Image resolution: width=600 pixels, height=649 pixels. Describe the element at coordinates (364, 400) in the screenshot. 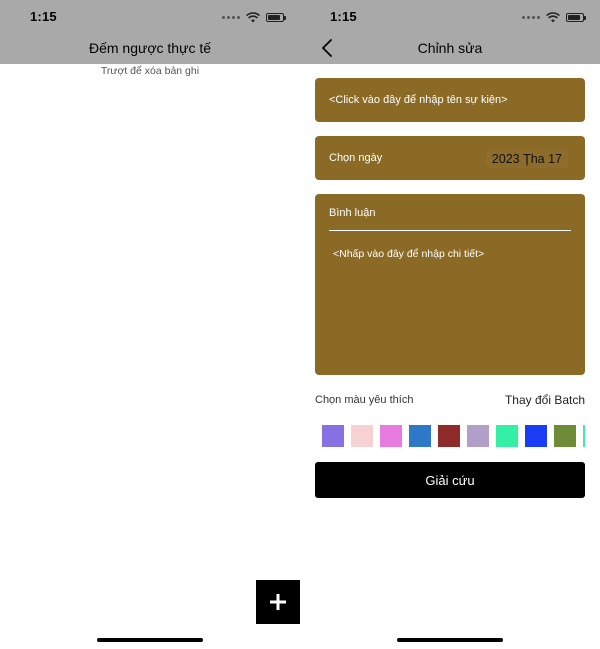

I see `color-label: Chọn màu yêu thích` at that location.